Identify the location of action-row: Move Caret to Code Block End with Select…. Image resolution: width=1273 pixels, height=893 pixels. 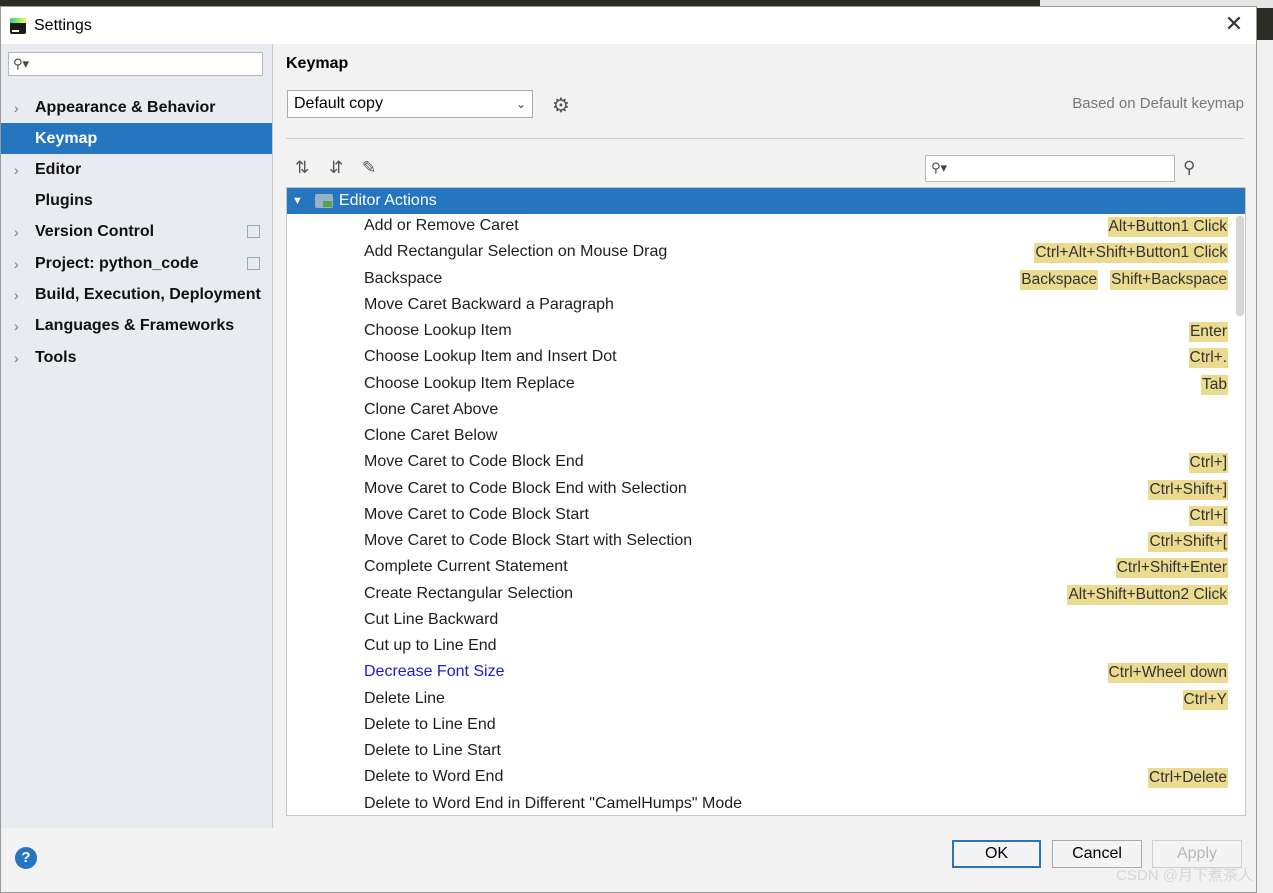
(759, 490).